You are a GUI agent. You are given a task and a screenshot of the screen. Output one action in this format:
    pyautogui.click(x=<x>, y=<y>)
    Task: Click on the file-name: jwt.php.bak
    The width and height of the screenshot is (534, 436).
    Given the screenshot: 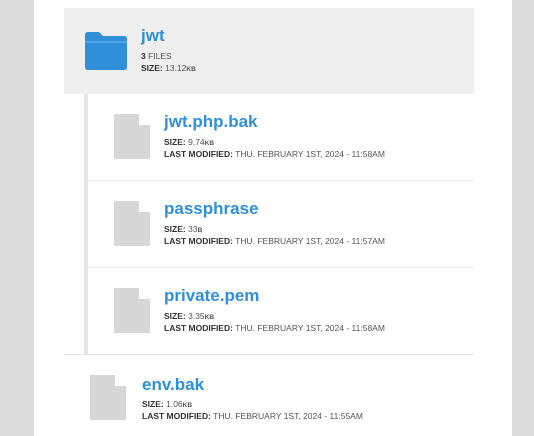 What is the action you would take?
    pyautogui.click(x=211, y=122)
    